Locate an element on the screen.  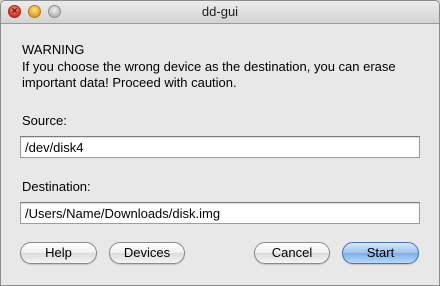
window-title: dd-gui is located at coordinates (220, 11).